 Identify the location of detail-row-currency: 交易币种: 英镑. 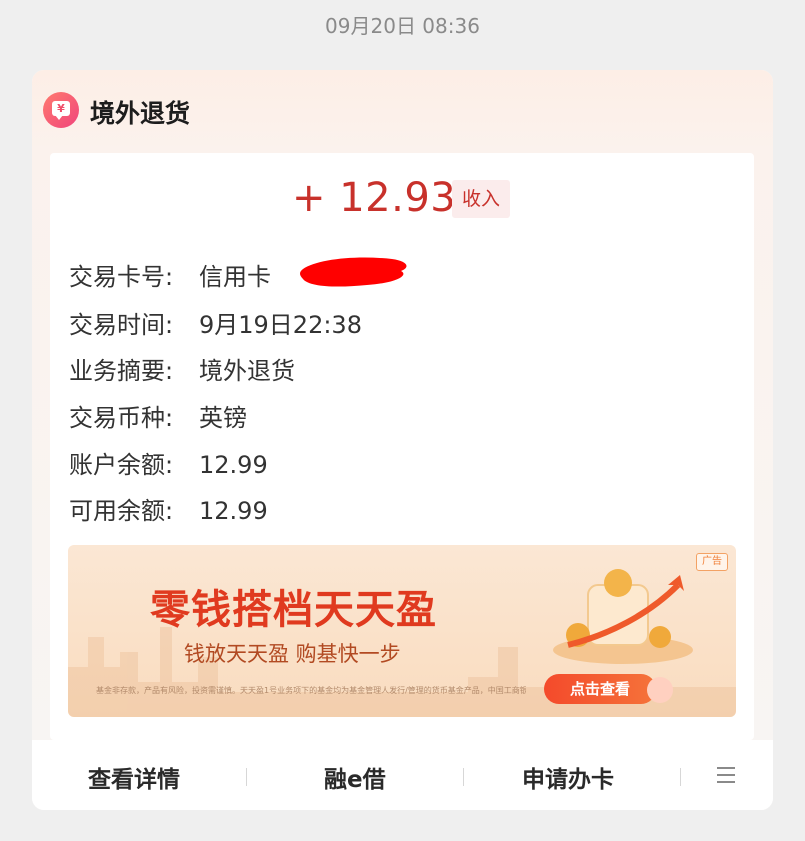
(158, 415).